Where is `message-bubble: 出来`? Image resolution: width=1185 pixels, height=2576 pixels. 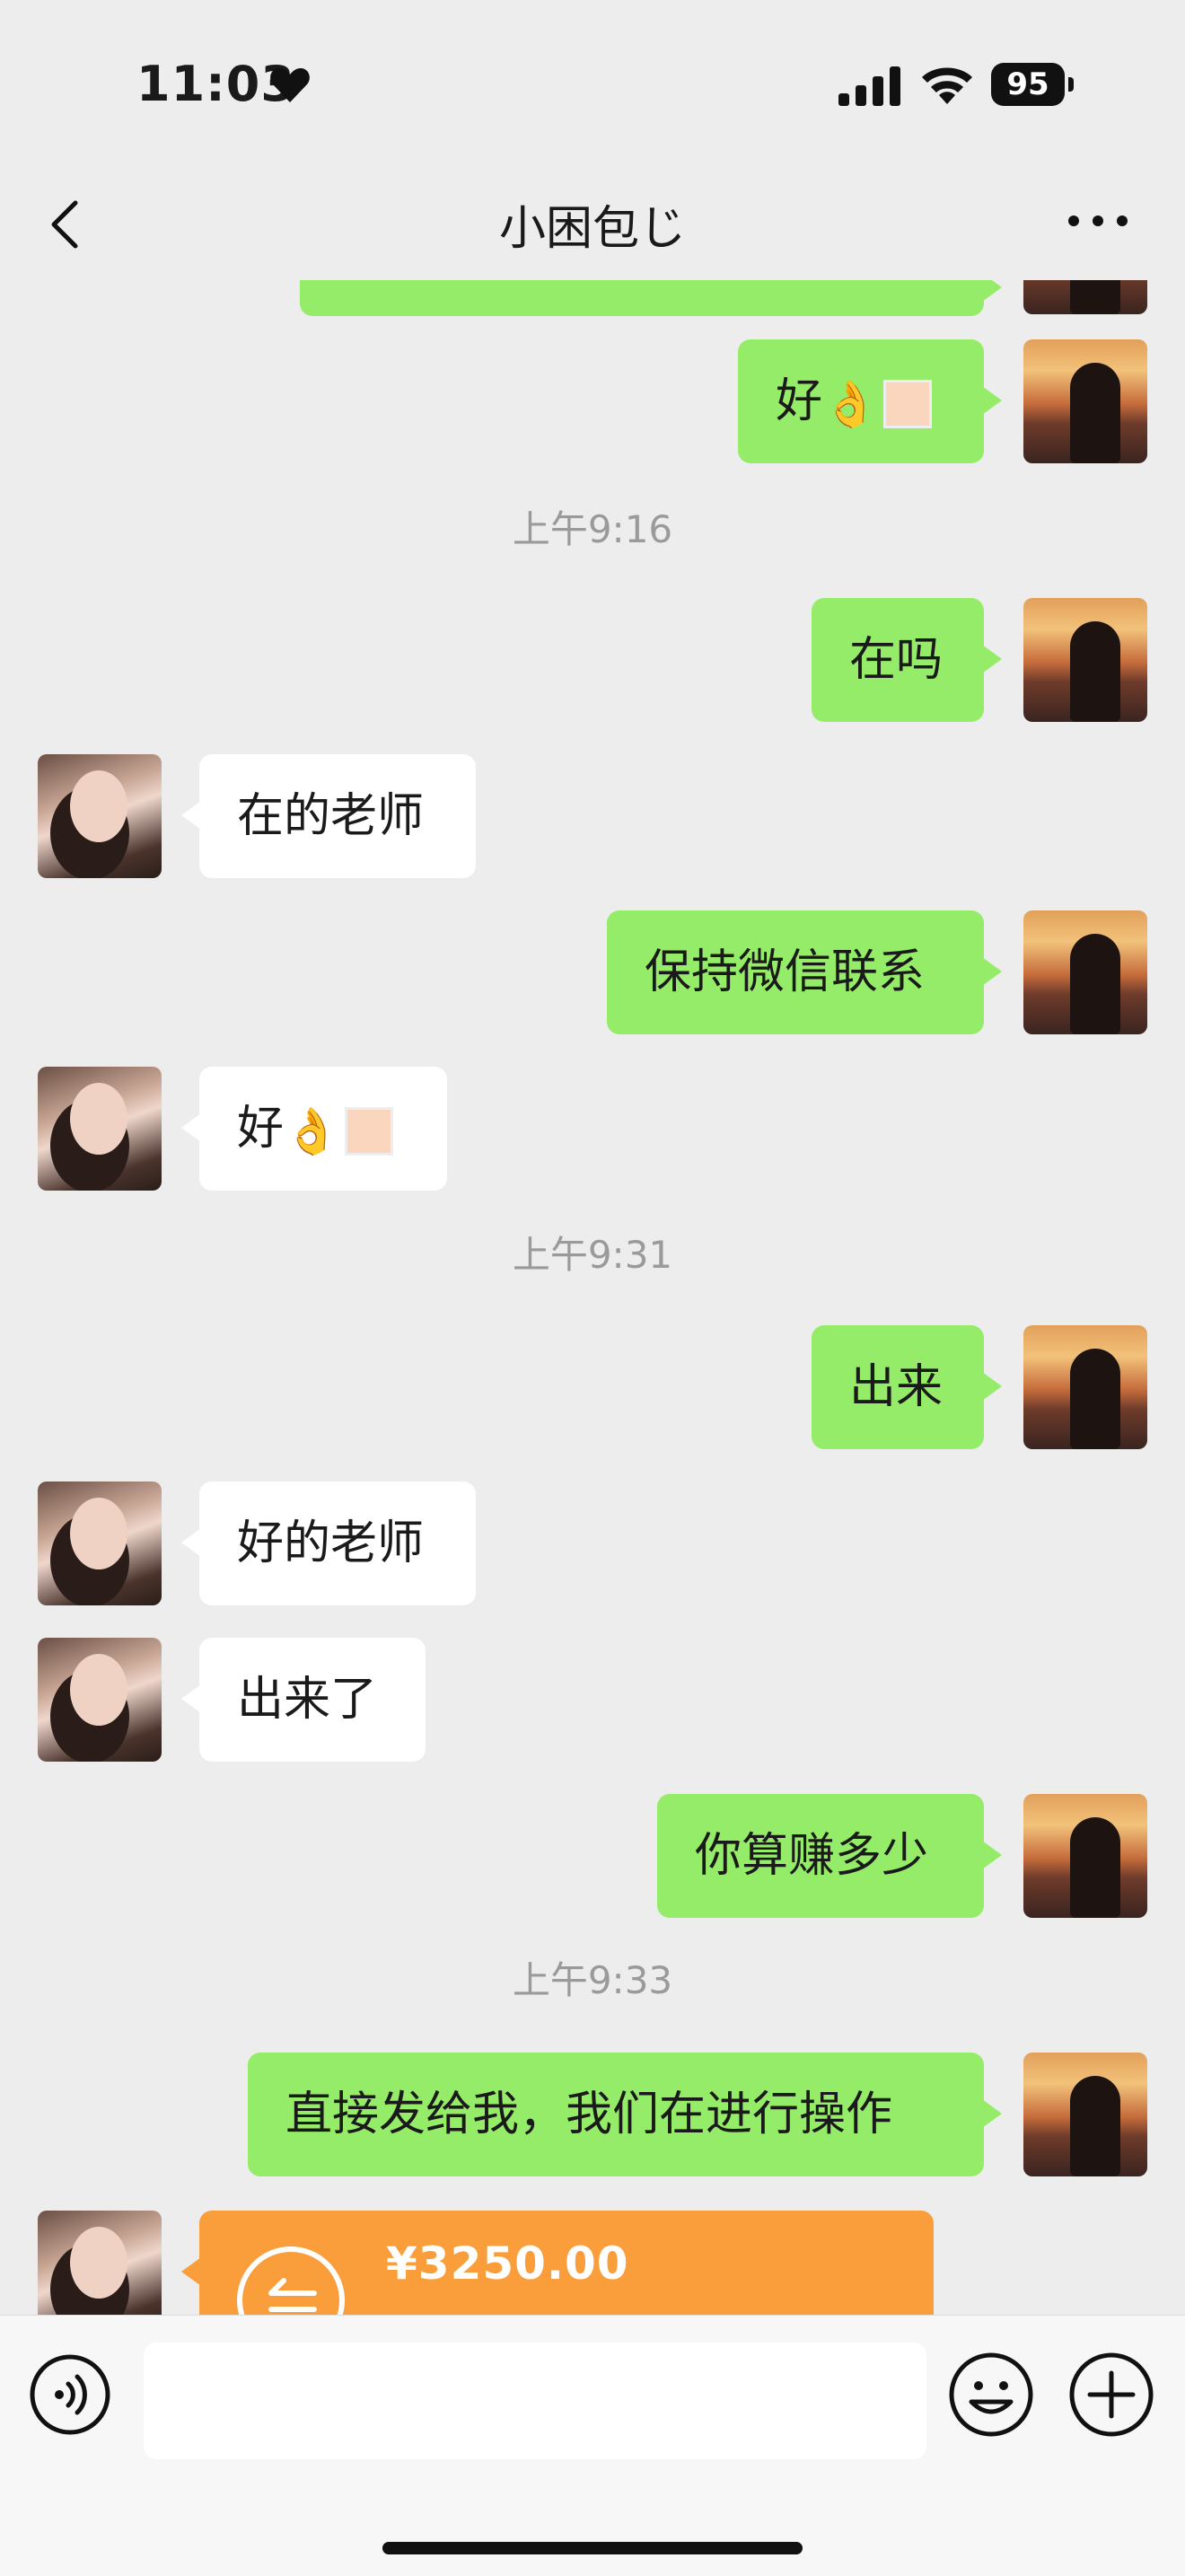
message-bubble: 出来 is located at coordinates (907, 1387).